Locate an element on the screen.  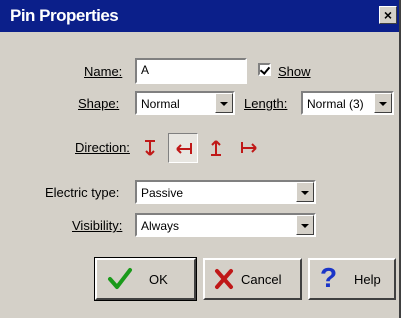
show-label: Show is located at coordinates (294, 71).